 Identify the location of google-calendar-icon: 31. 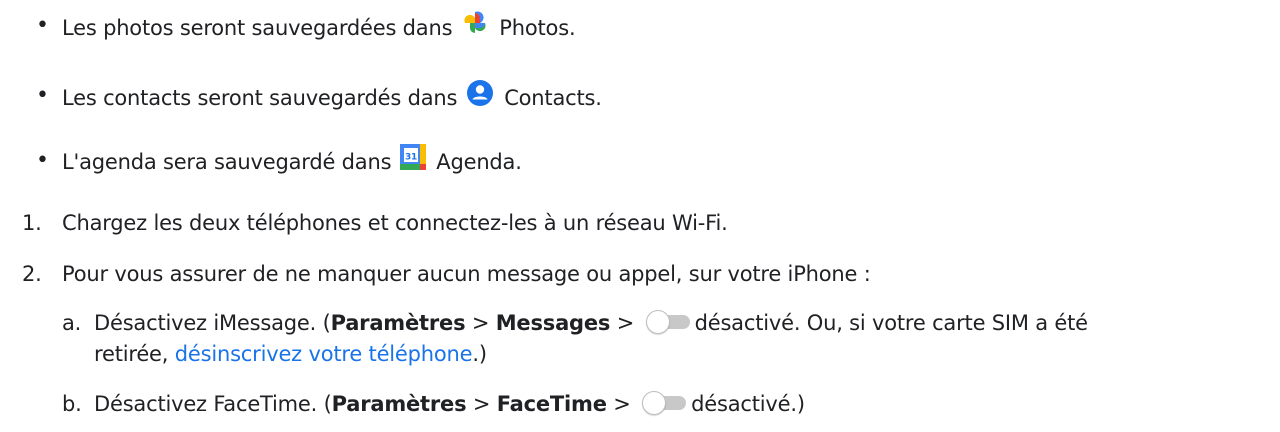
(412, 161).